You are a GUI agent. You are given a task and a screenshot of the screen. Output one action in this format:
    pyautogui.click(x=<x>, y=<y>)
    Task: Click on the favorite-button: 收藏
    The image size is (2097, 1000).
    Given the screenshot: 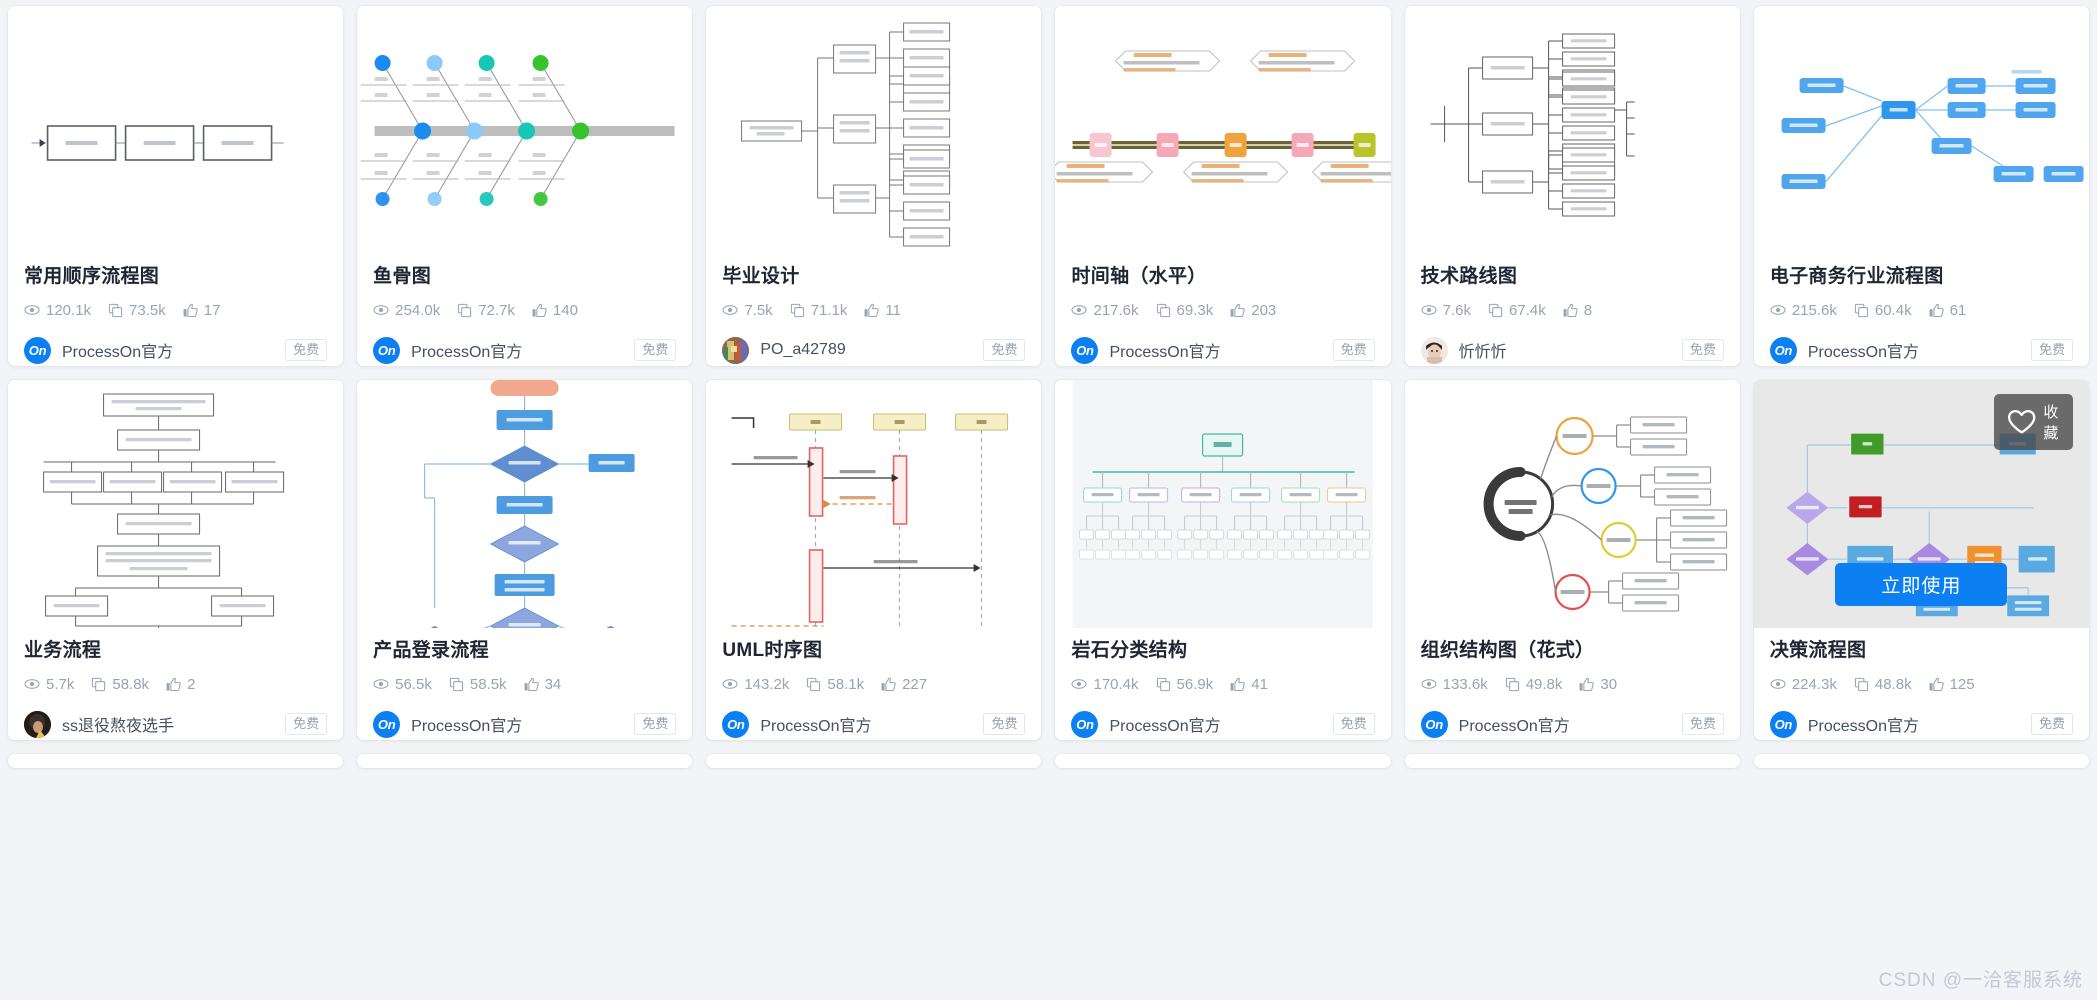 What is the action you would take?
    pyautogui.click(x=2033, y=422)
    